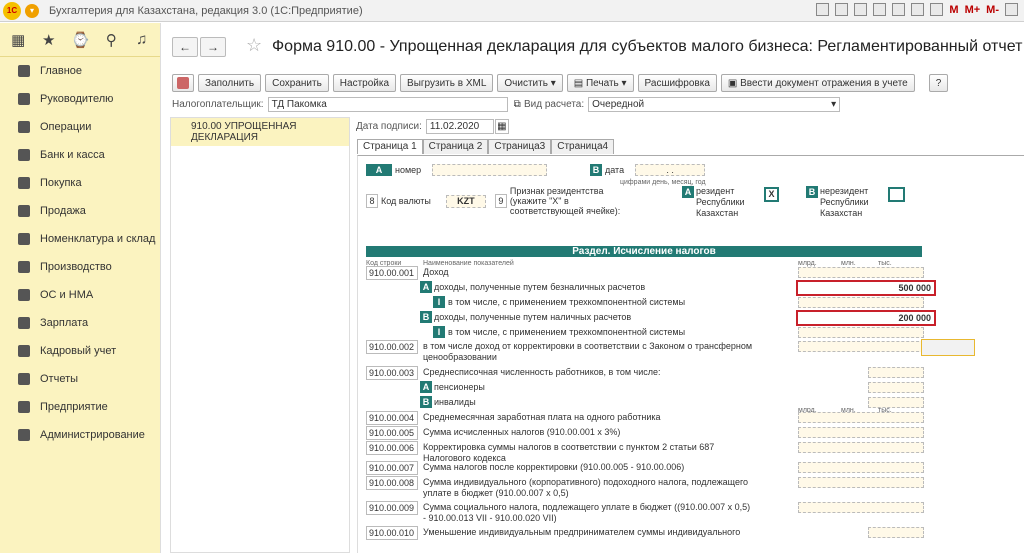  I want to click on calc-type-select: Очередной ▾, so click(714, 104).